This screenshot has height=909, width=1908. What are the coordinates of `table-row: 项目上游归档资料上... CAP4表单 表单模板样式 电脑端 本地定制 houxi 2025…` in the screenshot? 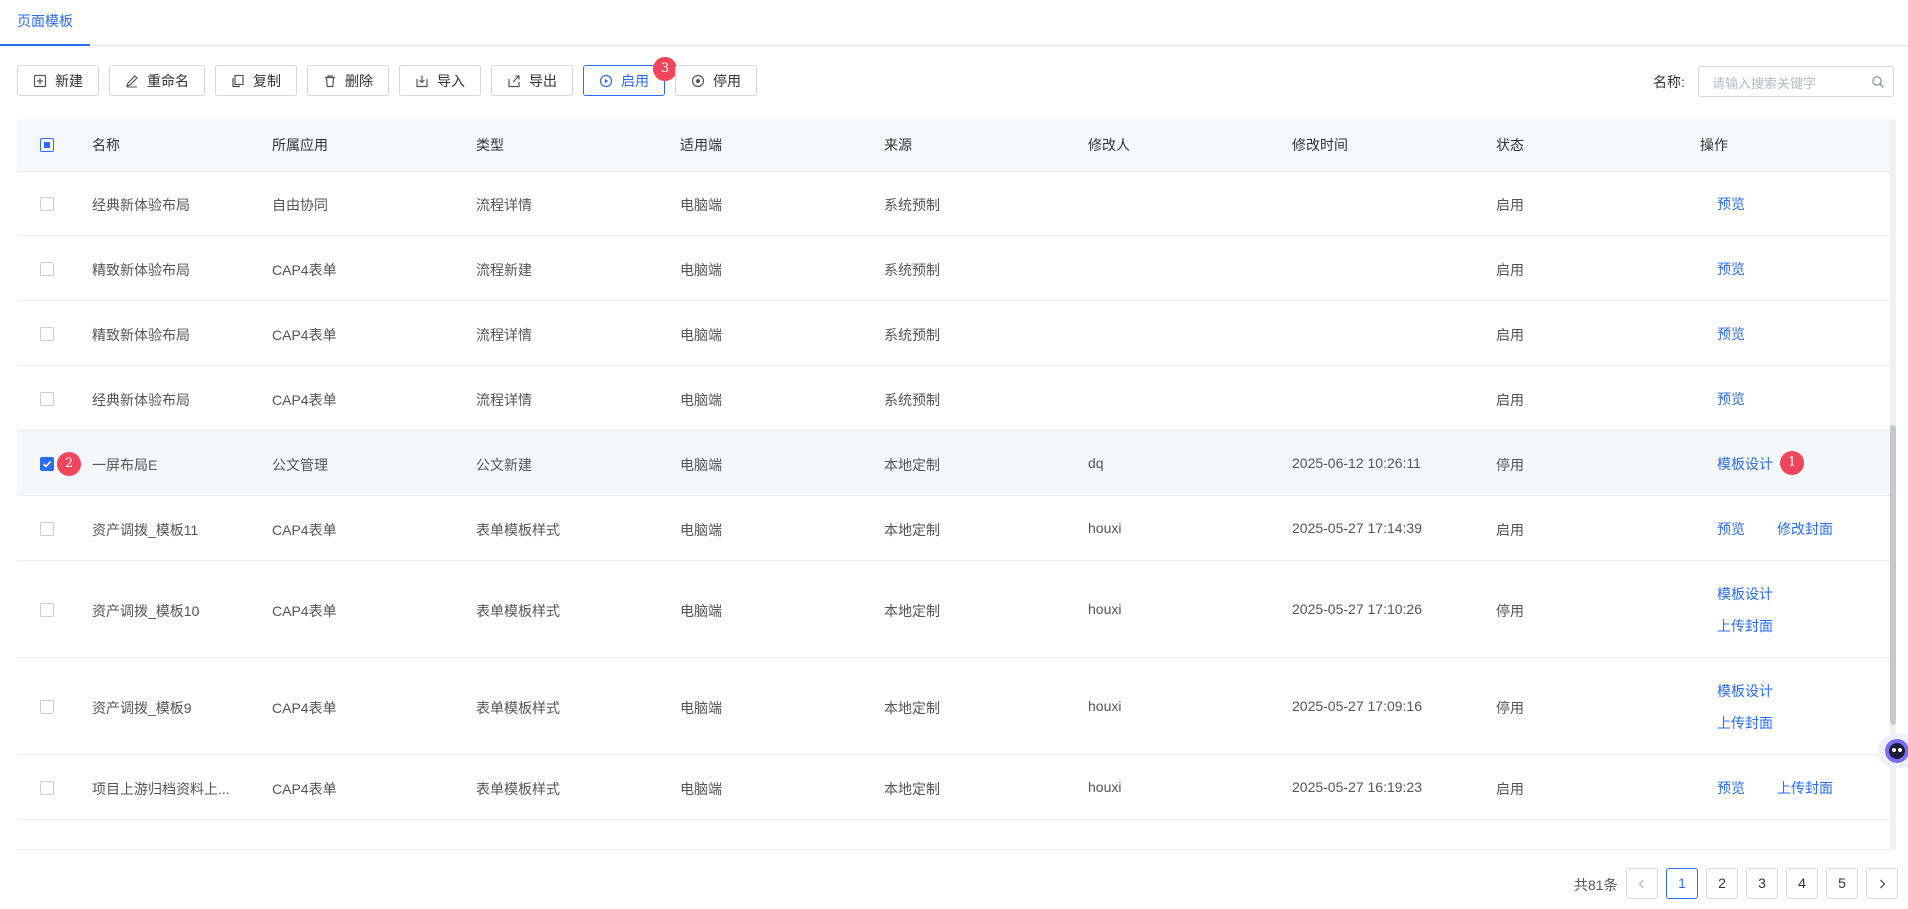 It's located at (953, 787).